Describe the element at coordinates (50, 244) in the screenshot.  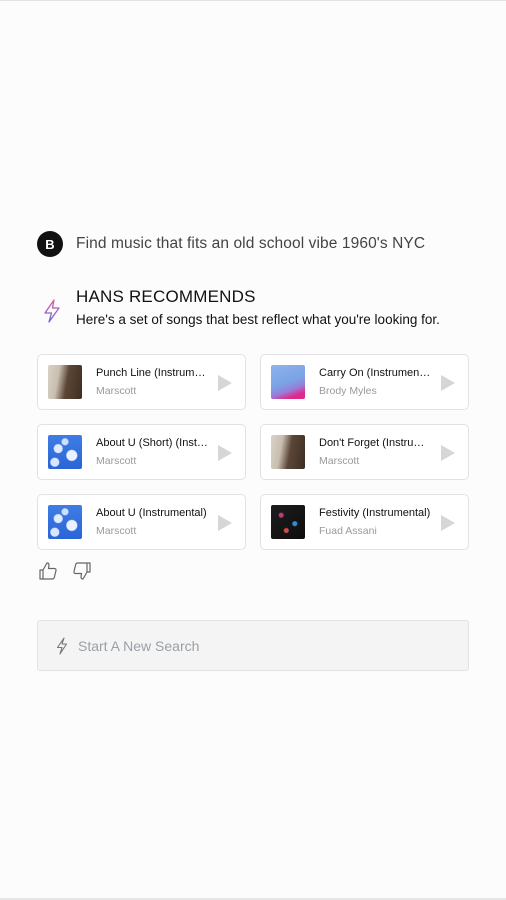
I see `user-avatar: B` at that location.